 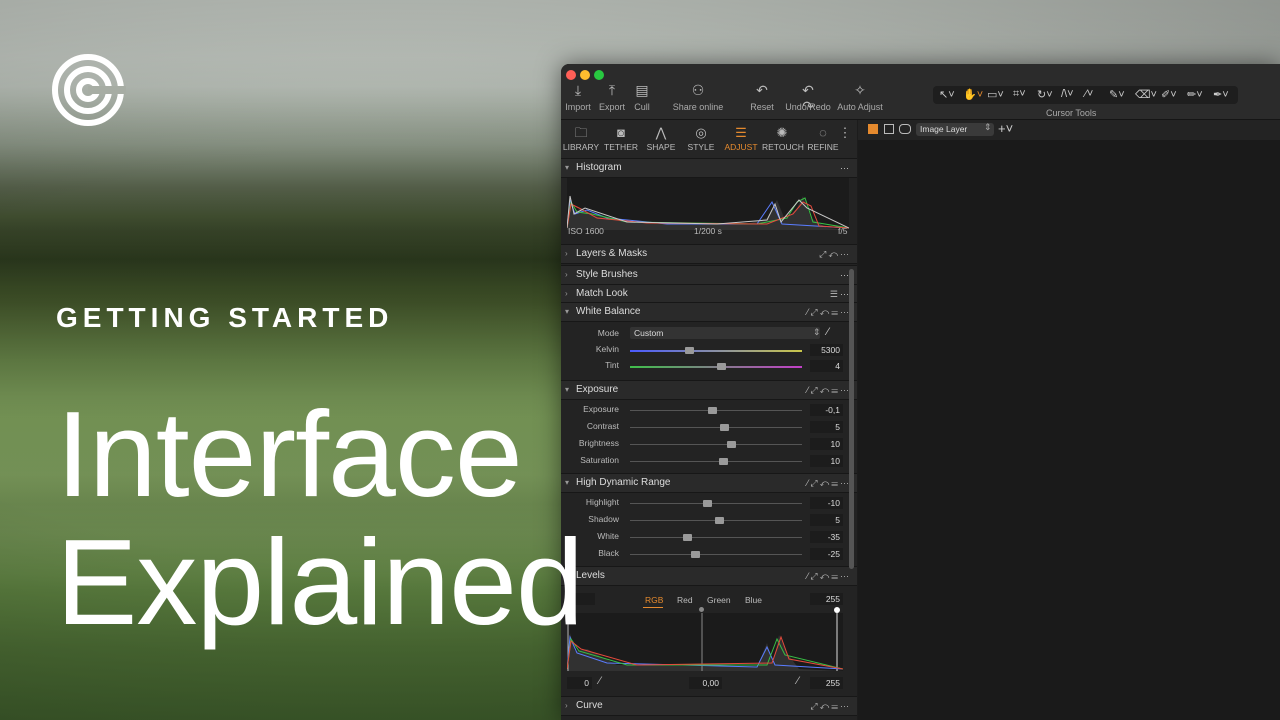 I want to click on add-layer-icon: +˅, so click(x=1005, y=128).